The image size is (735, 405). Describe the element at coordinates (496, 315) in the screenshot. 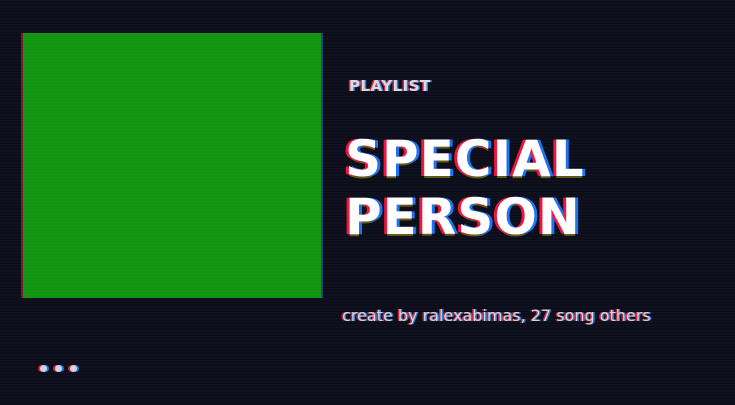

I see `playlist-meta: create by ralexabimas, 27 song others` at that location.